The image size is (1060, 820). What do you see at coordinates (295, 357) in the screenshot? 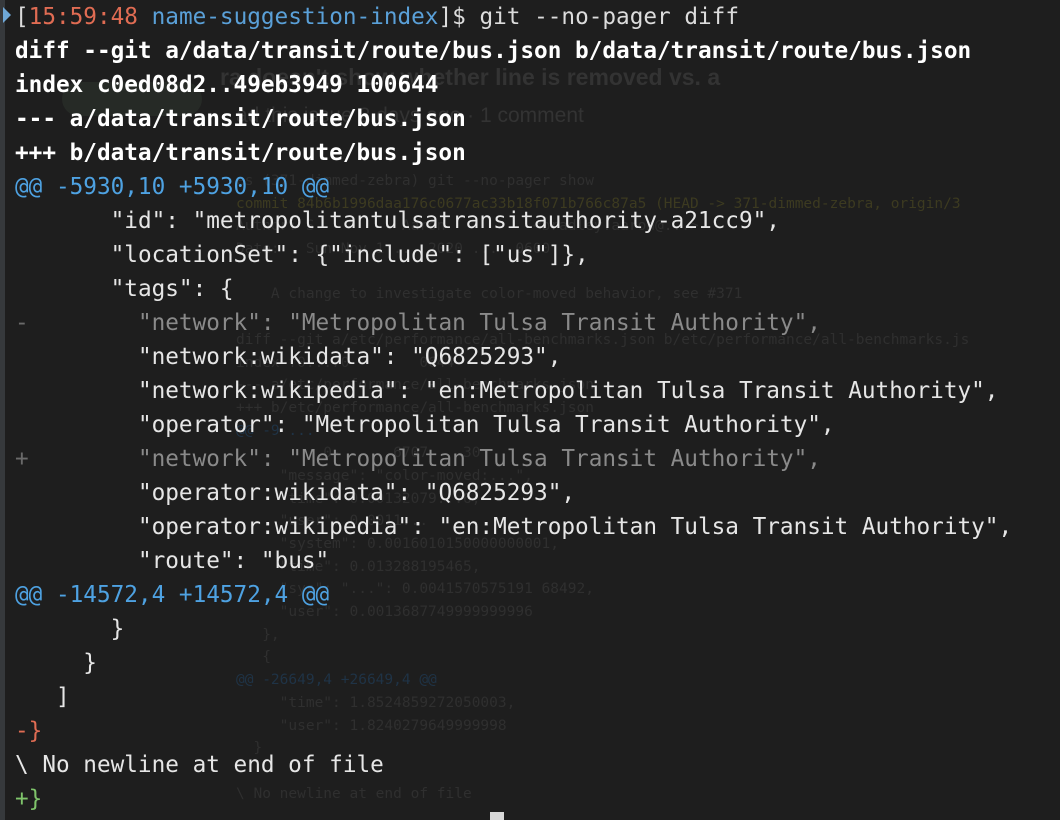
I see `line-text: "network:wikidata": "Q6825293",` at bounding box center [295, 357].